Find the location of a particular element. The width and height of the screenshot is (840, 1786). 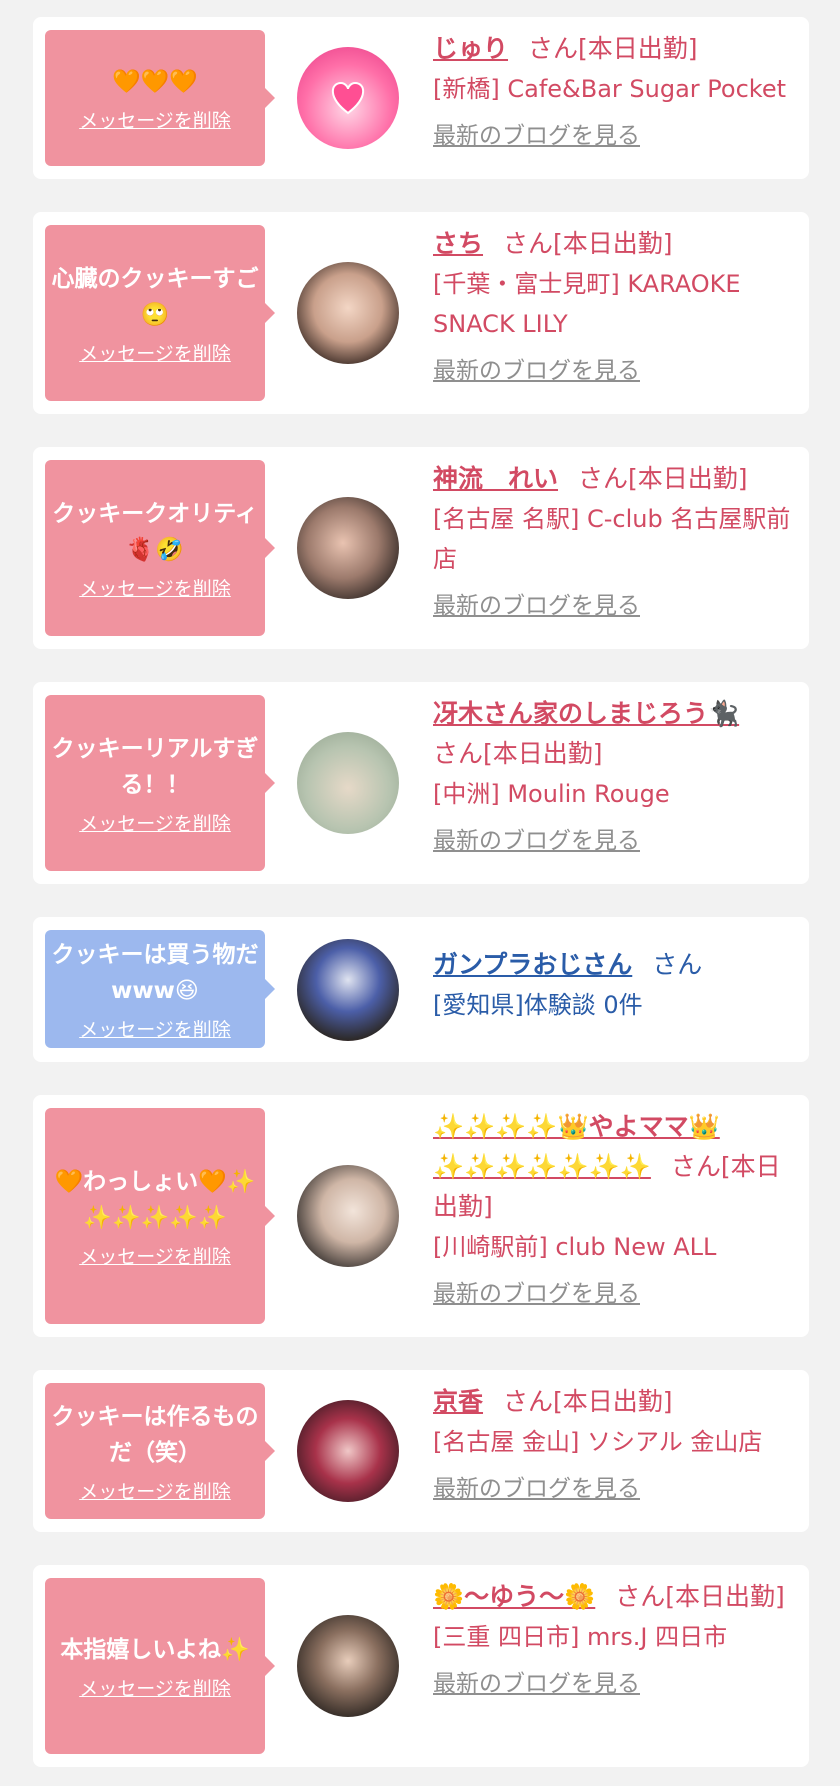

user-name-link: 🌼〜ゆう〜🌼 is located at coordinates (514, 1596).